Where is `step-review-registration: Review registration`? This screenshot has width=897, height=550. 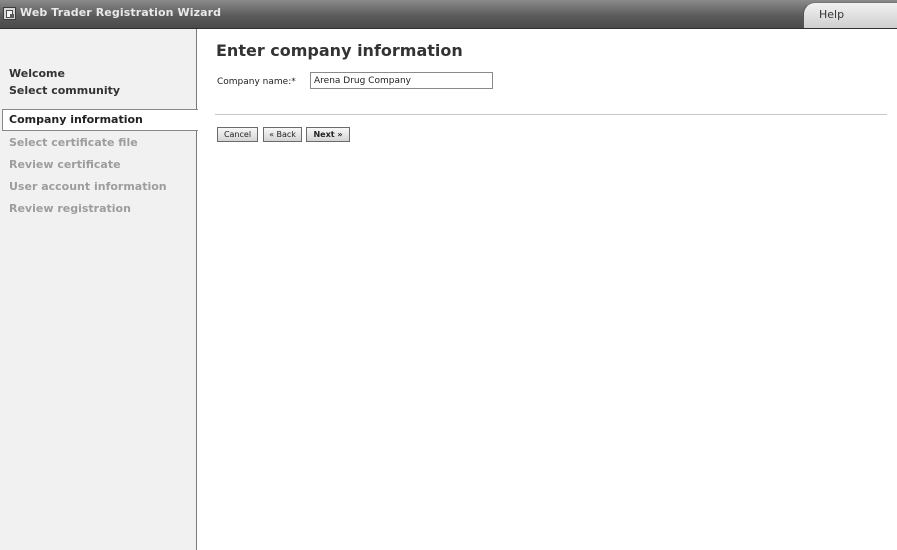 step-review-registration: Review registration is located at coordinates (70, 208).